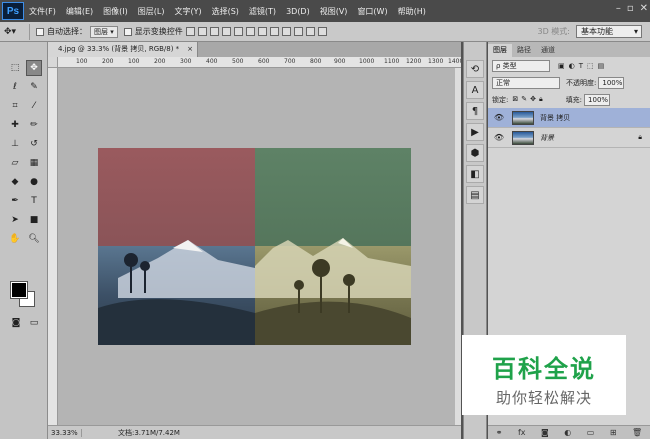  Describe the element at coordinates (618, 8) in the screenshot. I see `minimize-icon: –` at that location.